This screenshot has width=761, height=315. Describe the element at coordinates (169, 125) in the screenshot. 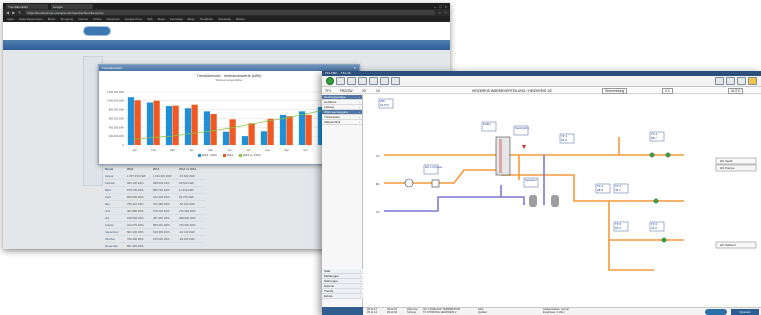

I see `bar-2013 - 2014-Mär` at that location.